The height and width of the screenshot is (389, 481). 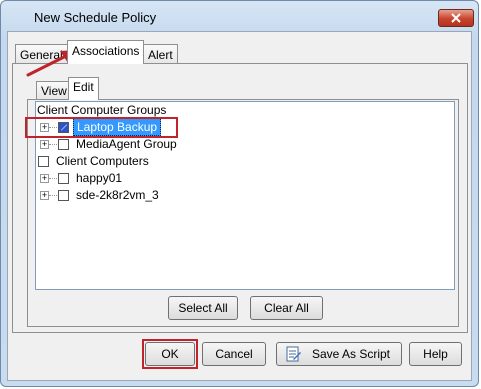 I want to click on tab-edit: Edit, so click(x=83, y=88).